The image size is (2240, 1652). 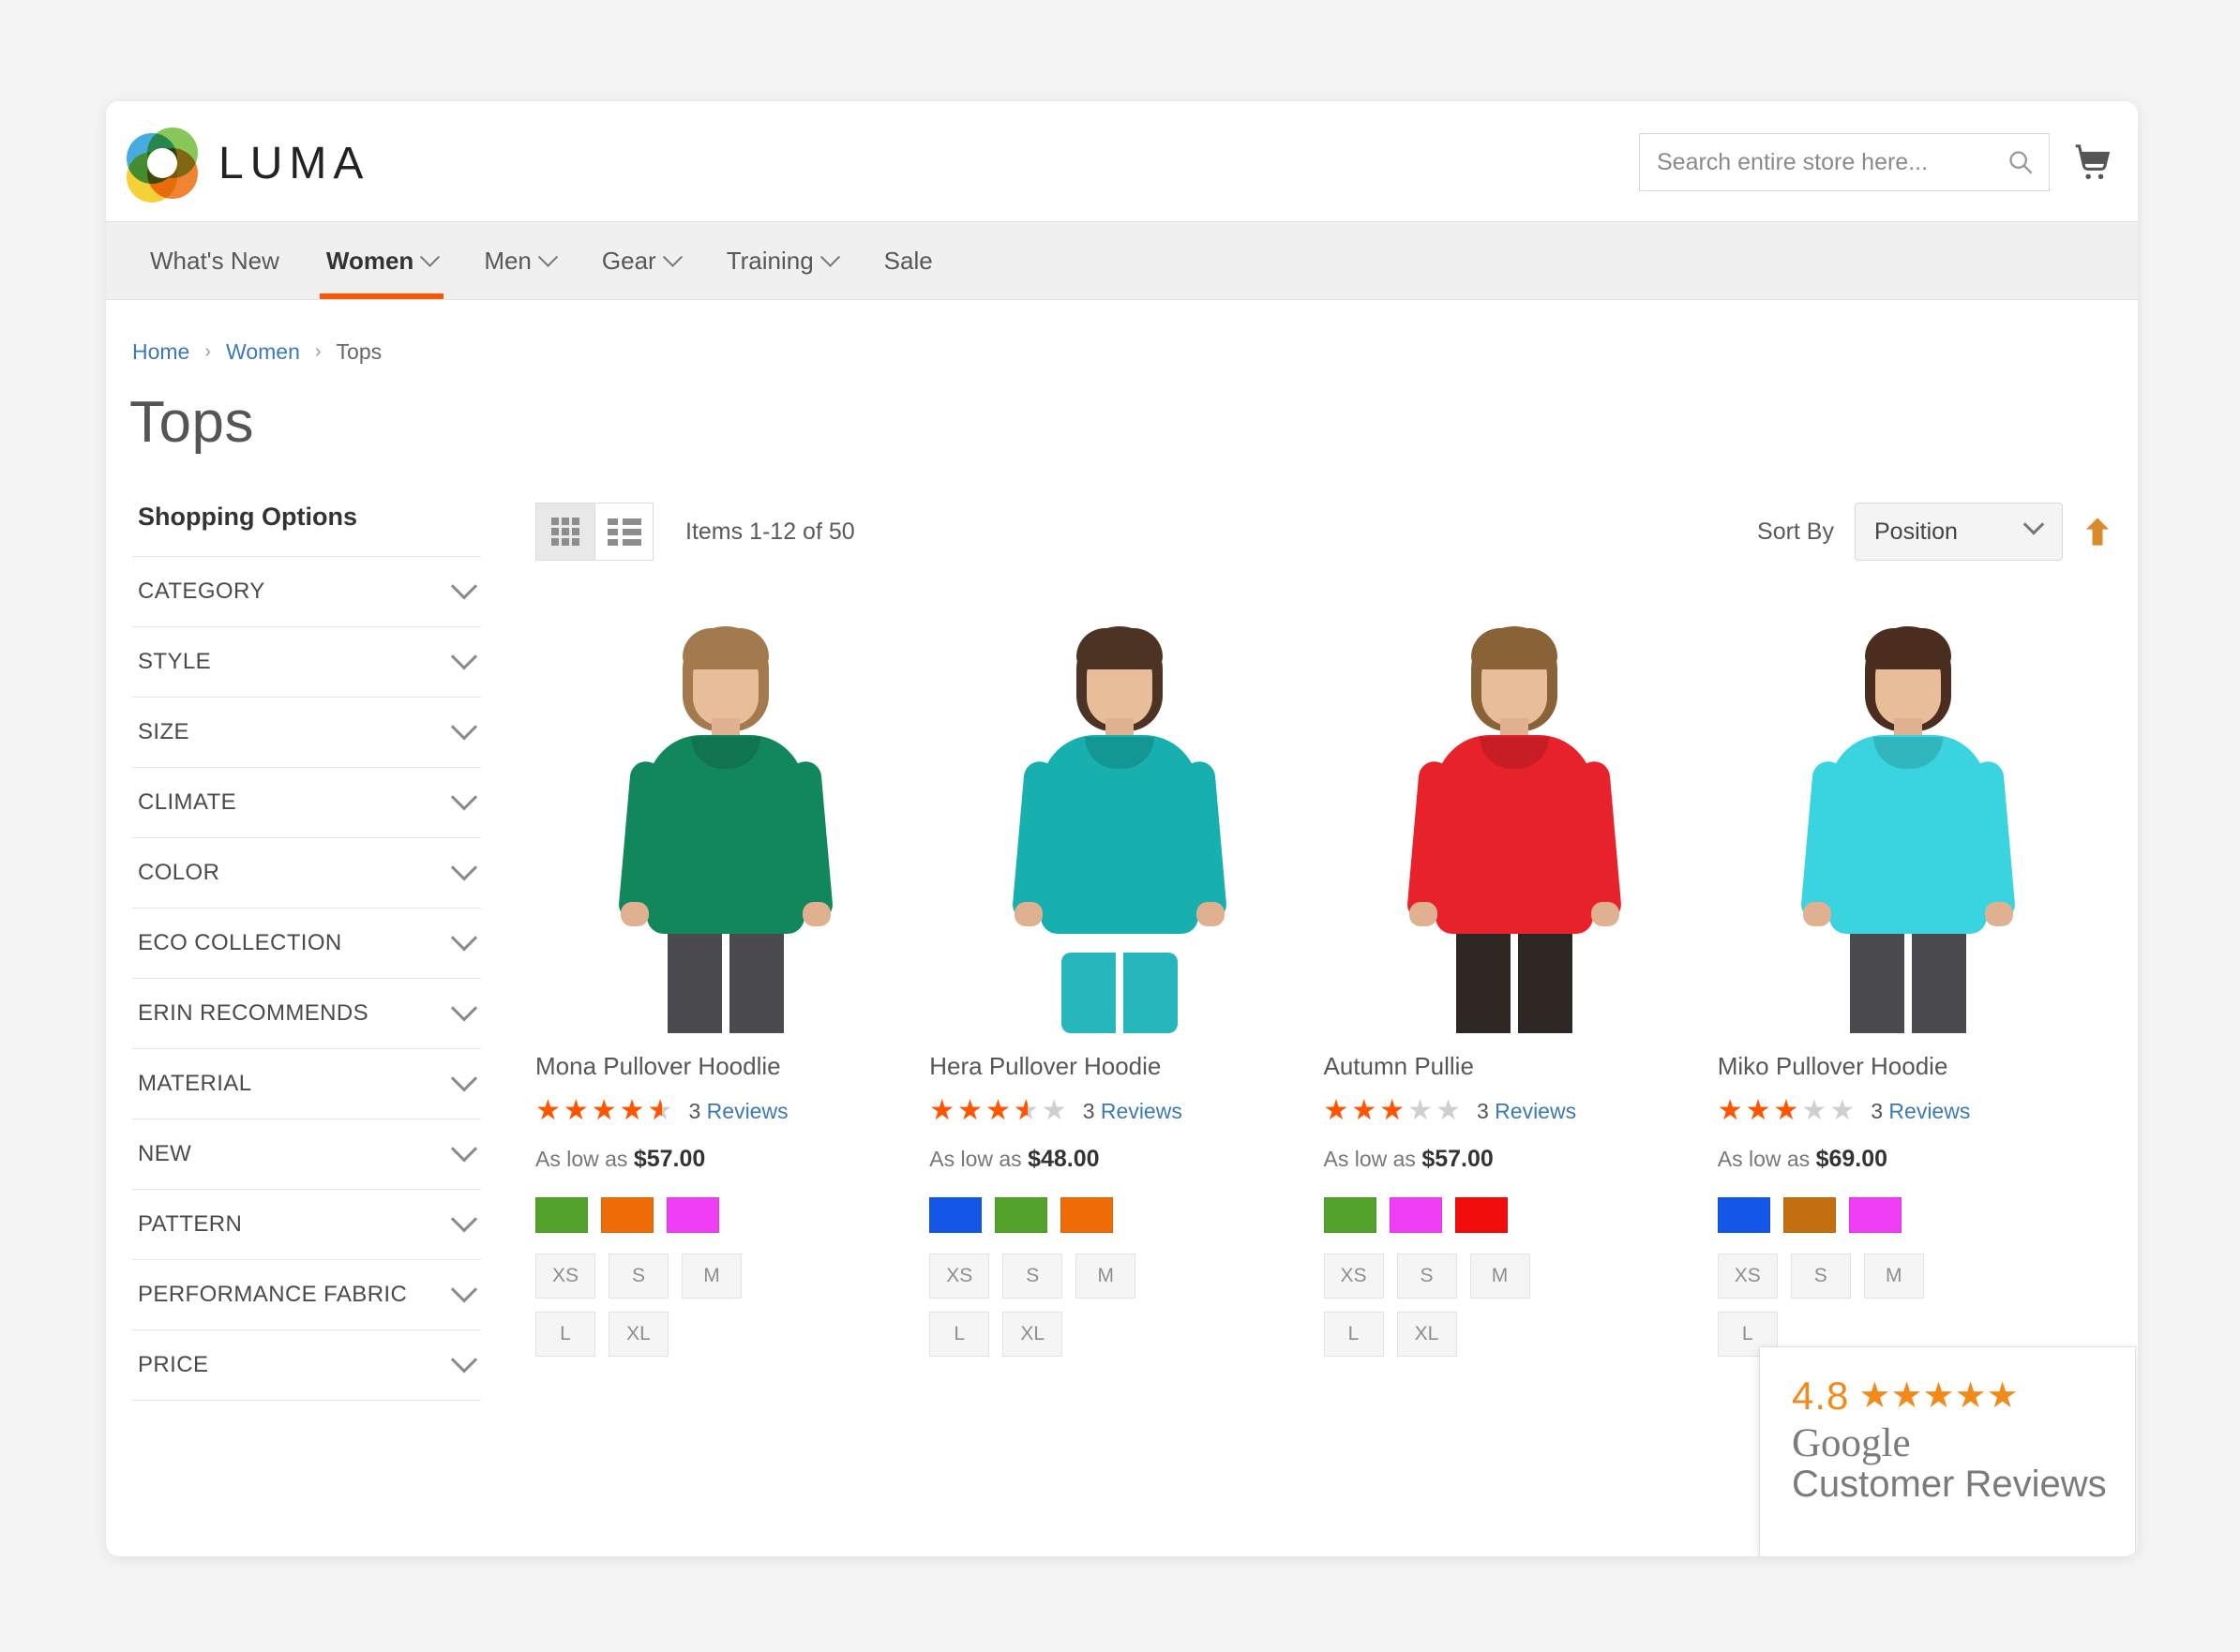 What do you see at coordinates (306, 1224) in the screenshot?
I see `filter-pattern: PATTERN` at bounding box center [306, 1224].